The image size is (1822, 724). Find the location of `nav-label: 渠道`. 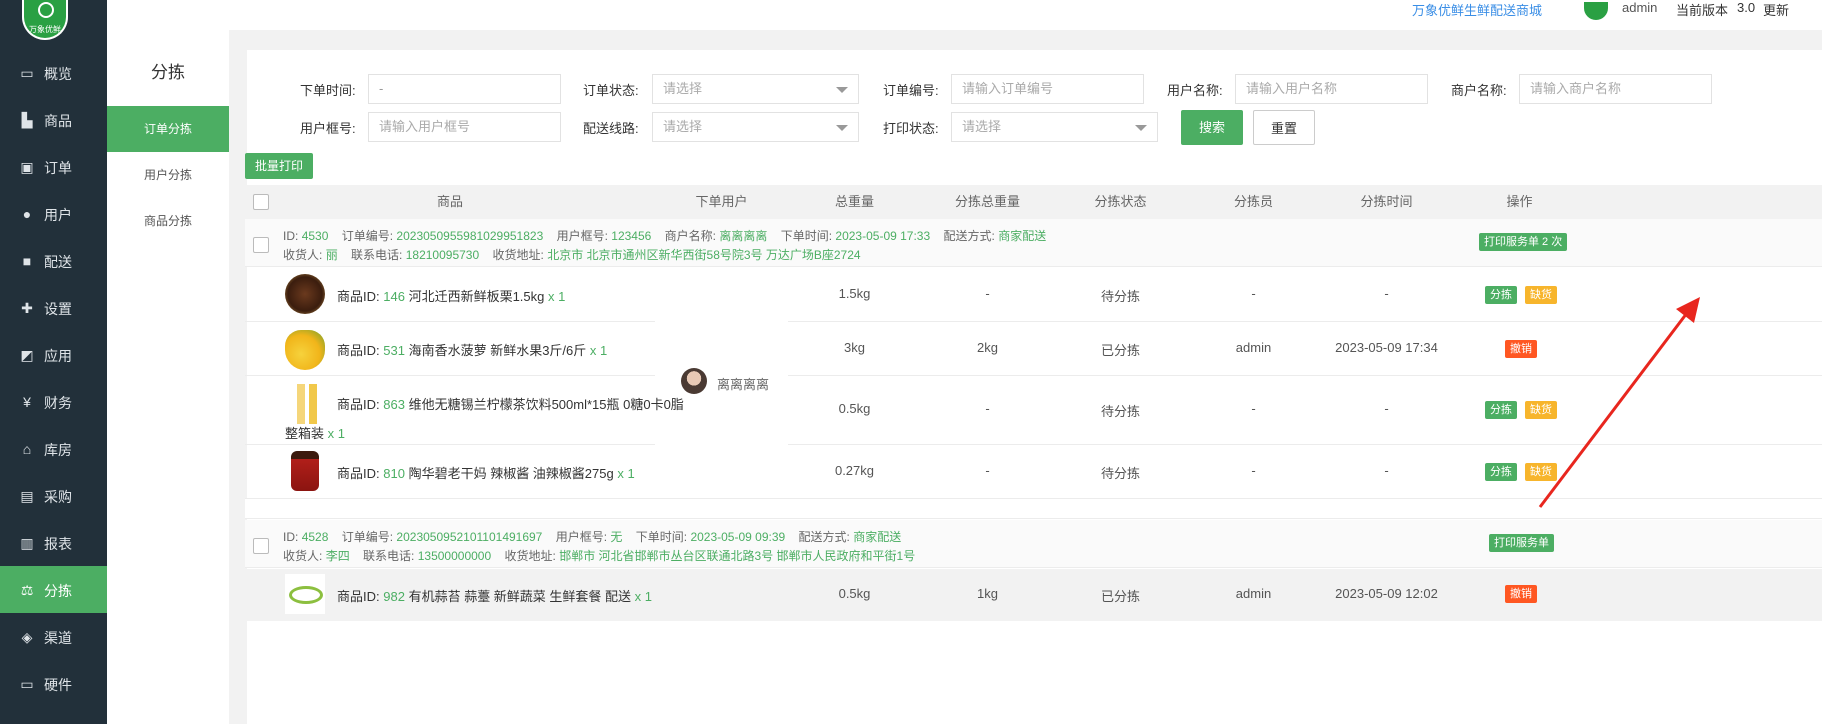

nav-label: 渠道 is located at coordinates (58, 638).